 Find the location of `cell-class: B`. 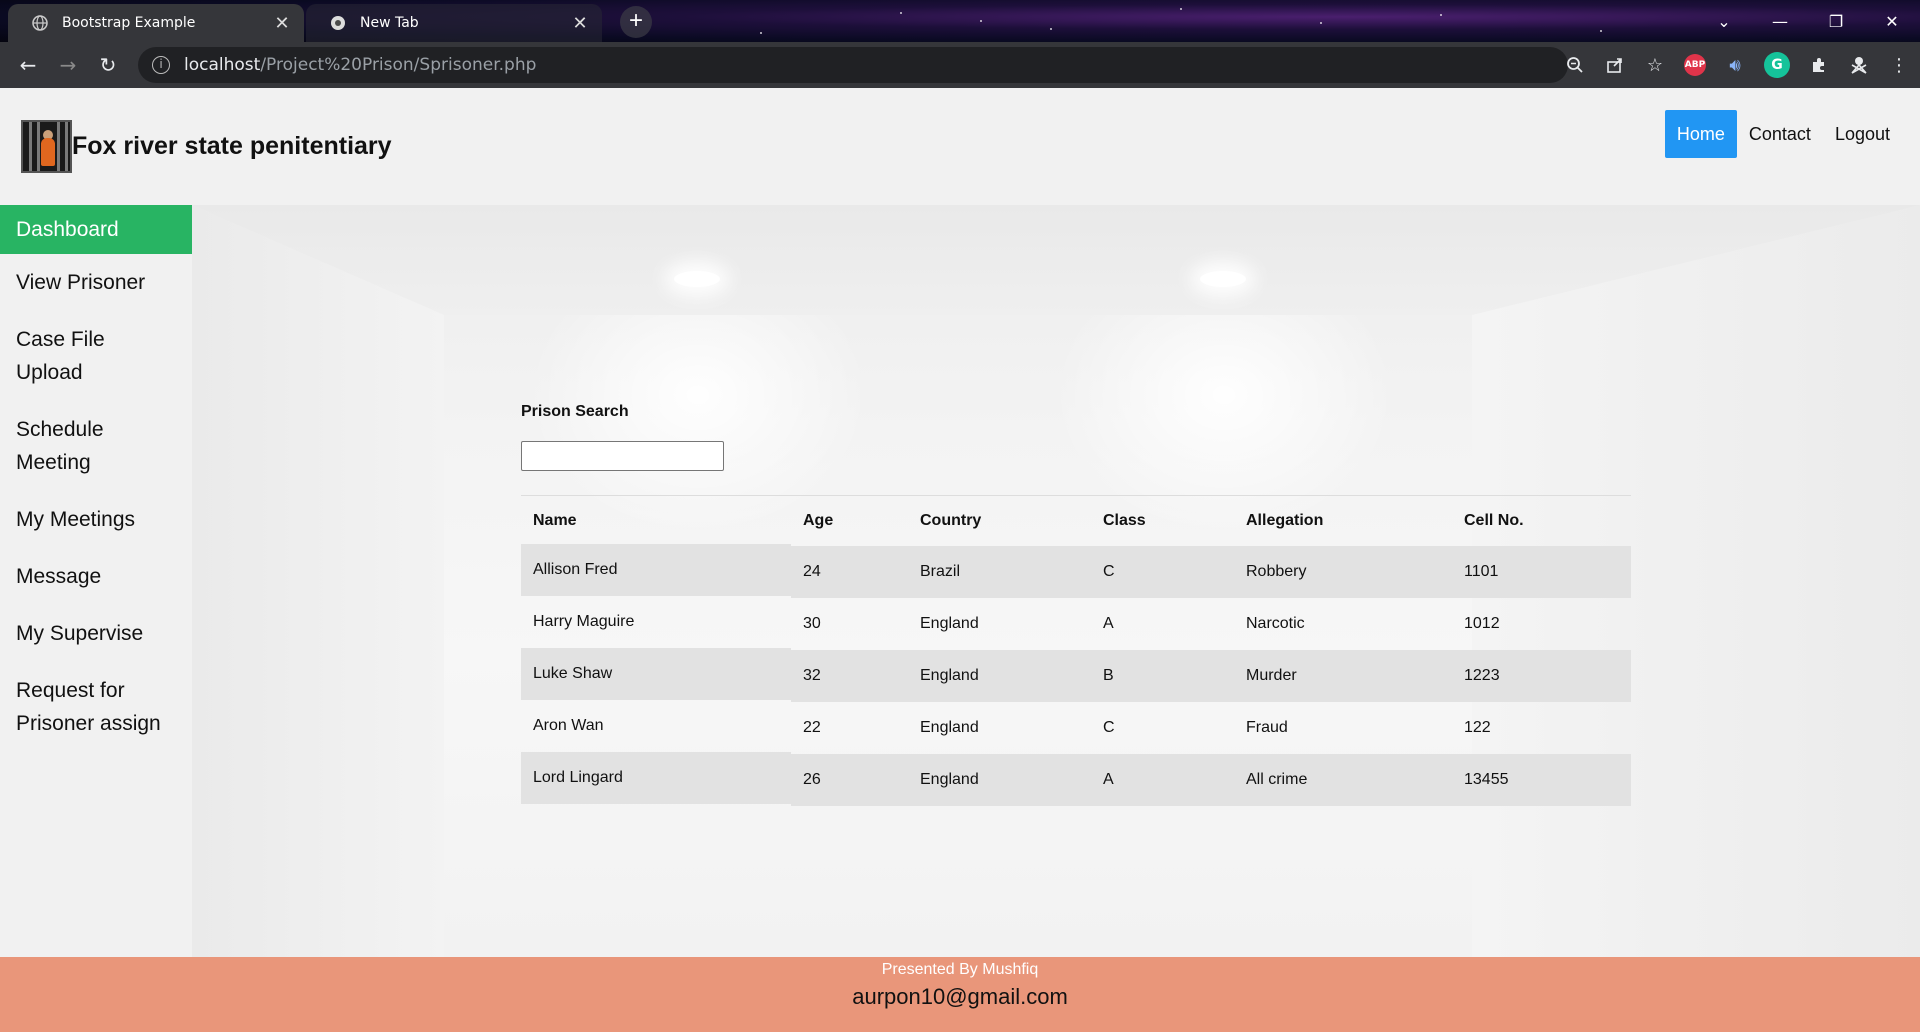

cell-class: B is located at coordinates (1108, 675).